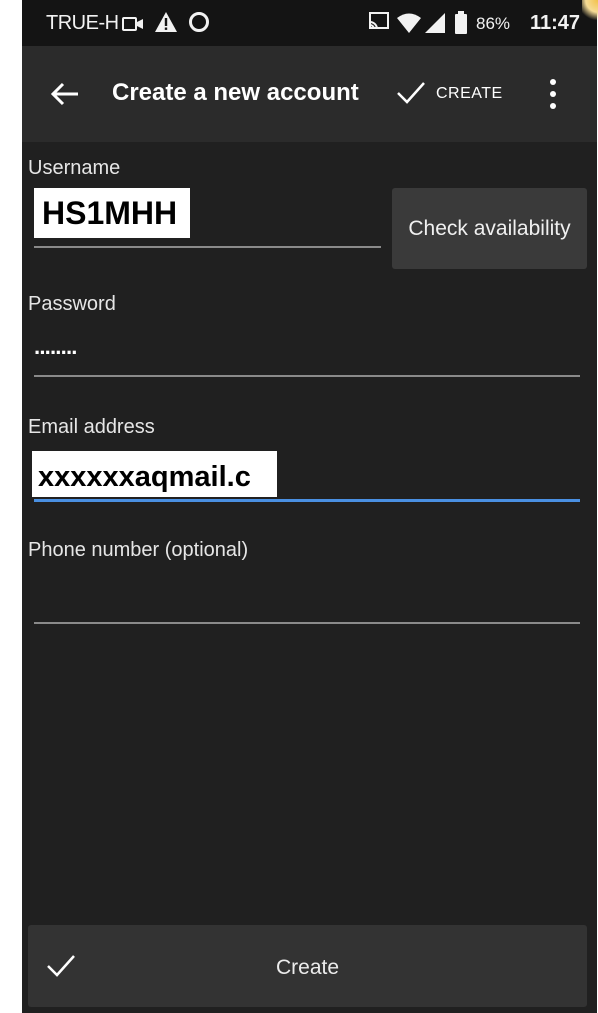 The image size is (598, 1013). I want to click on carrier-name: TRUE-H, so click(82, 23).